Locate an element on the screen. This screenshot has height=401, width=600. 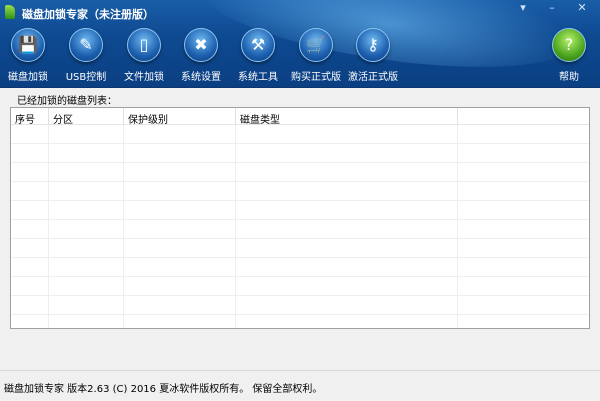
column-header-protection-level: 保护级别 is located at coordinates (180, 117).